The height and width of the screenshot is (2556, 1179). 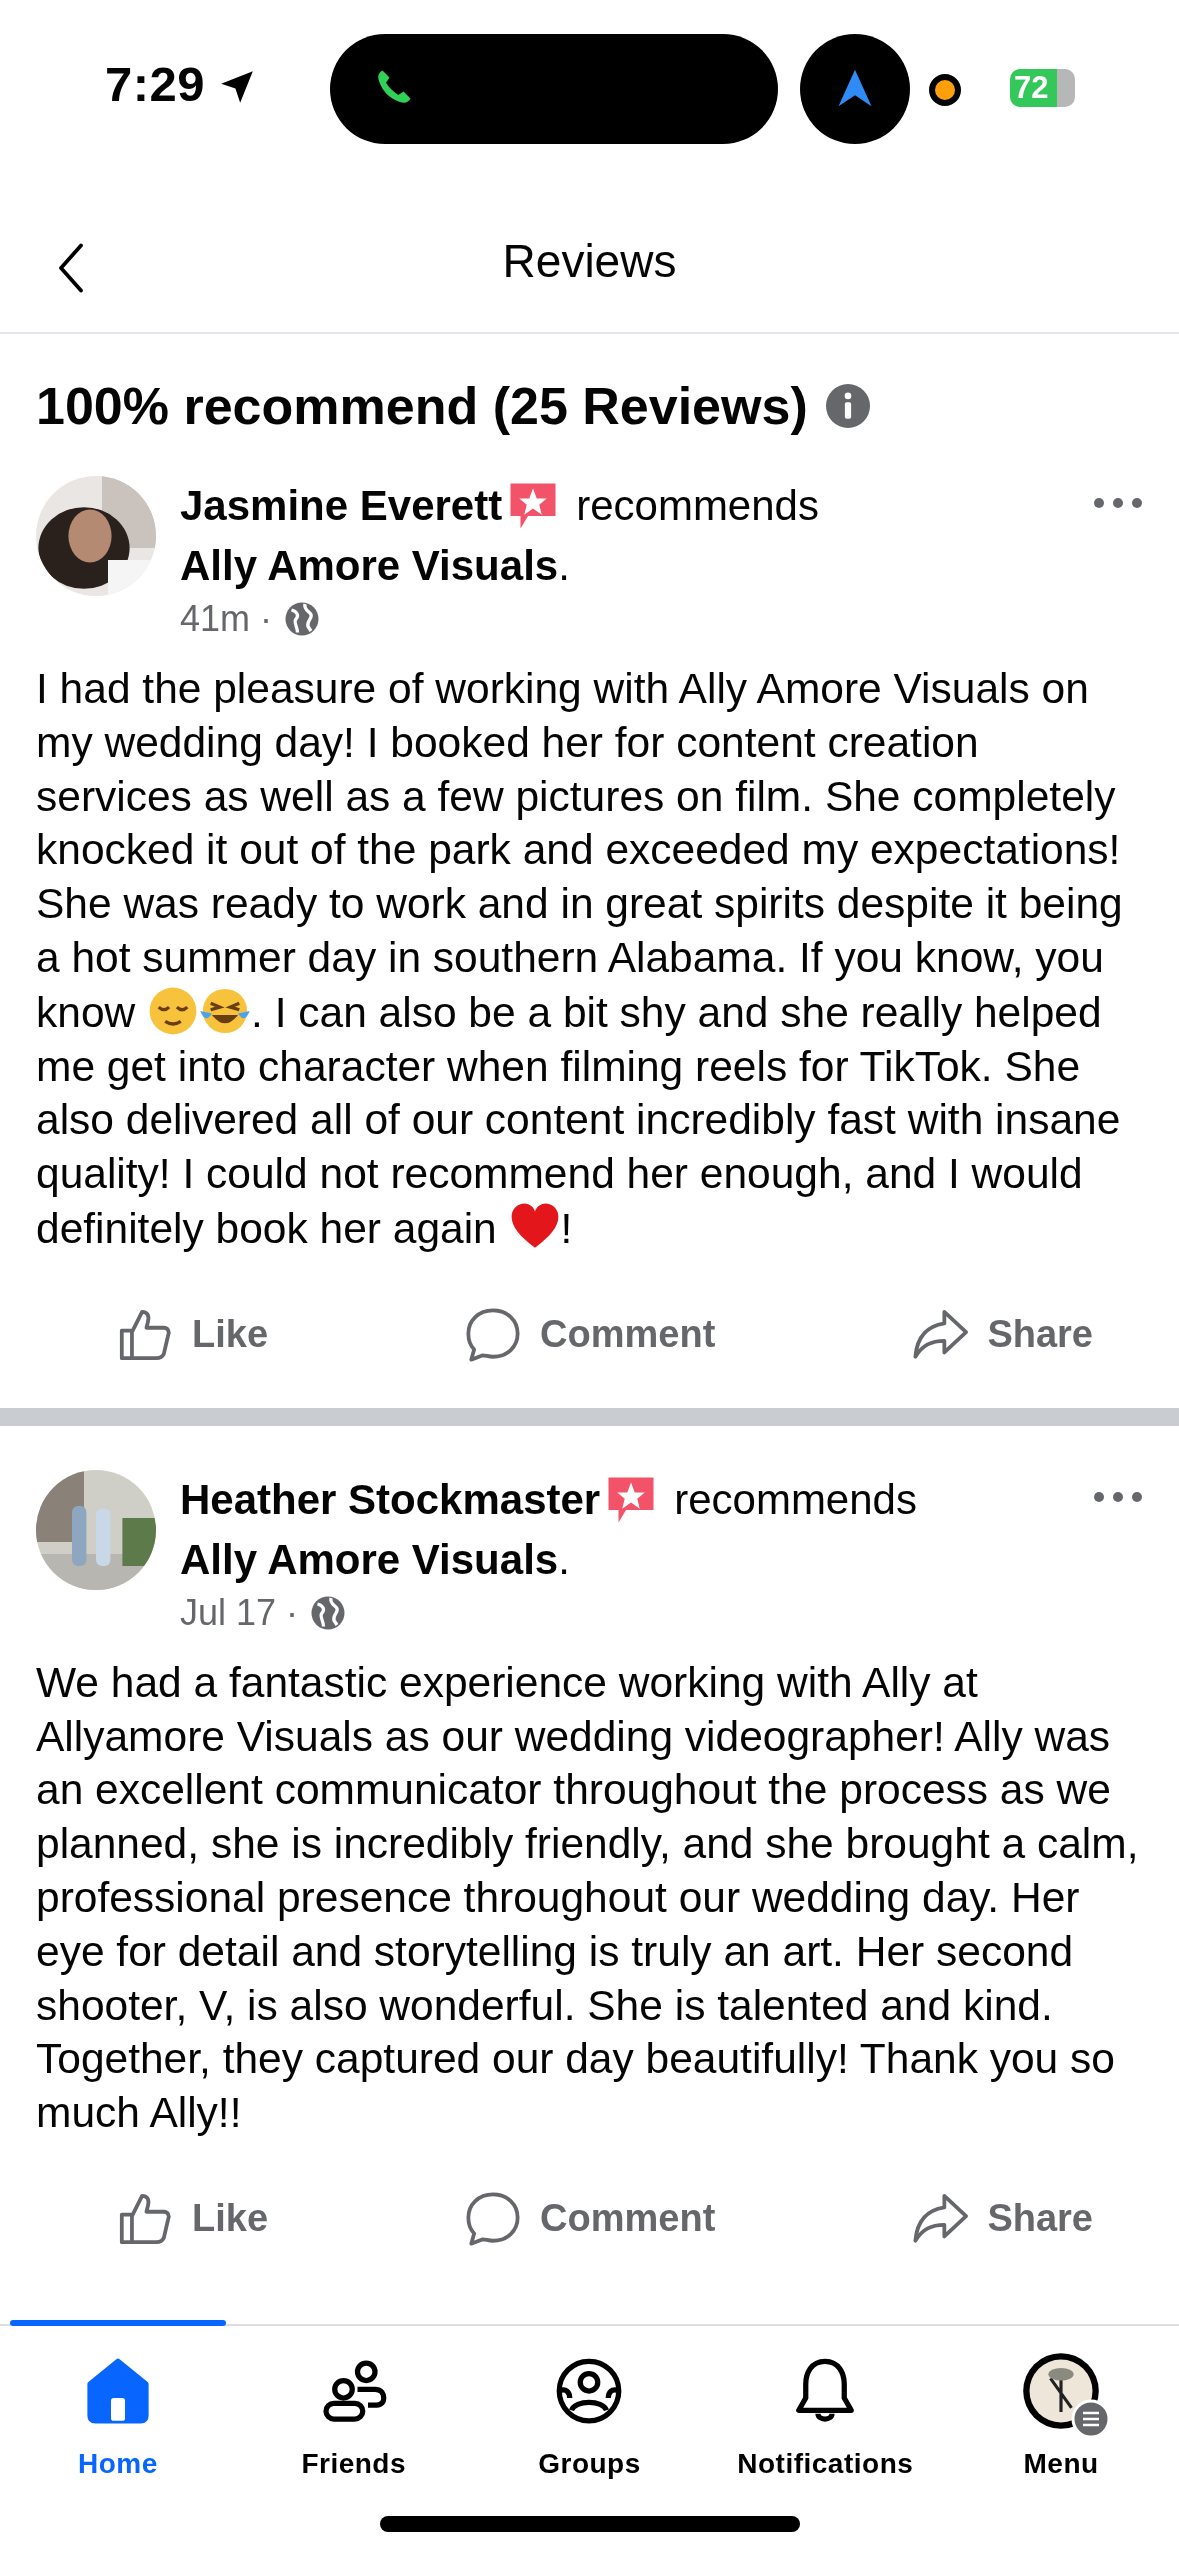 I want to click on friends-tab: Friends, so click(x=353, y=2403).